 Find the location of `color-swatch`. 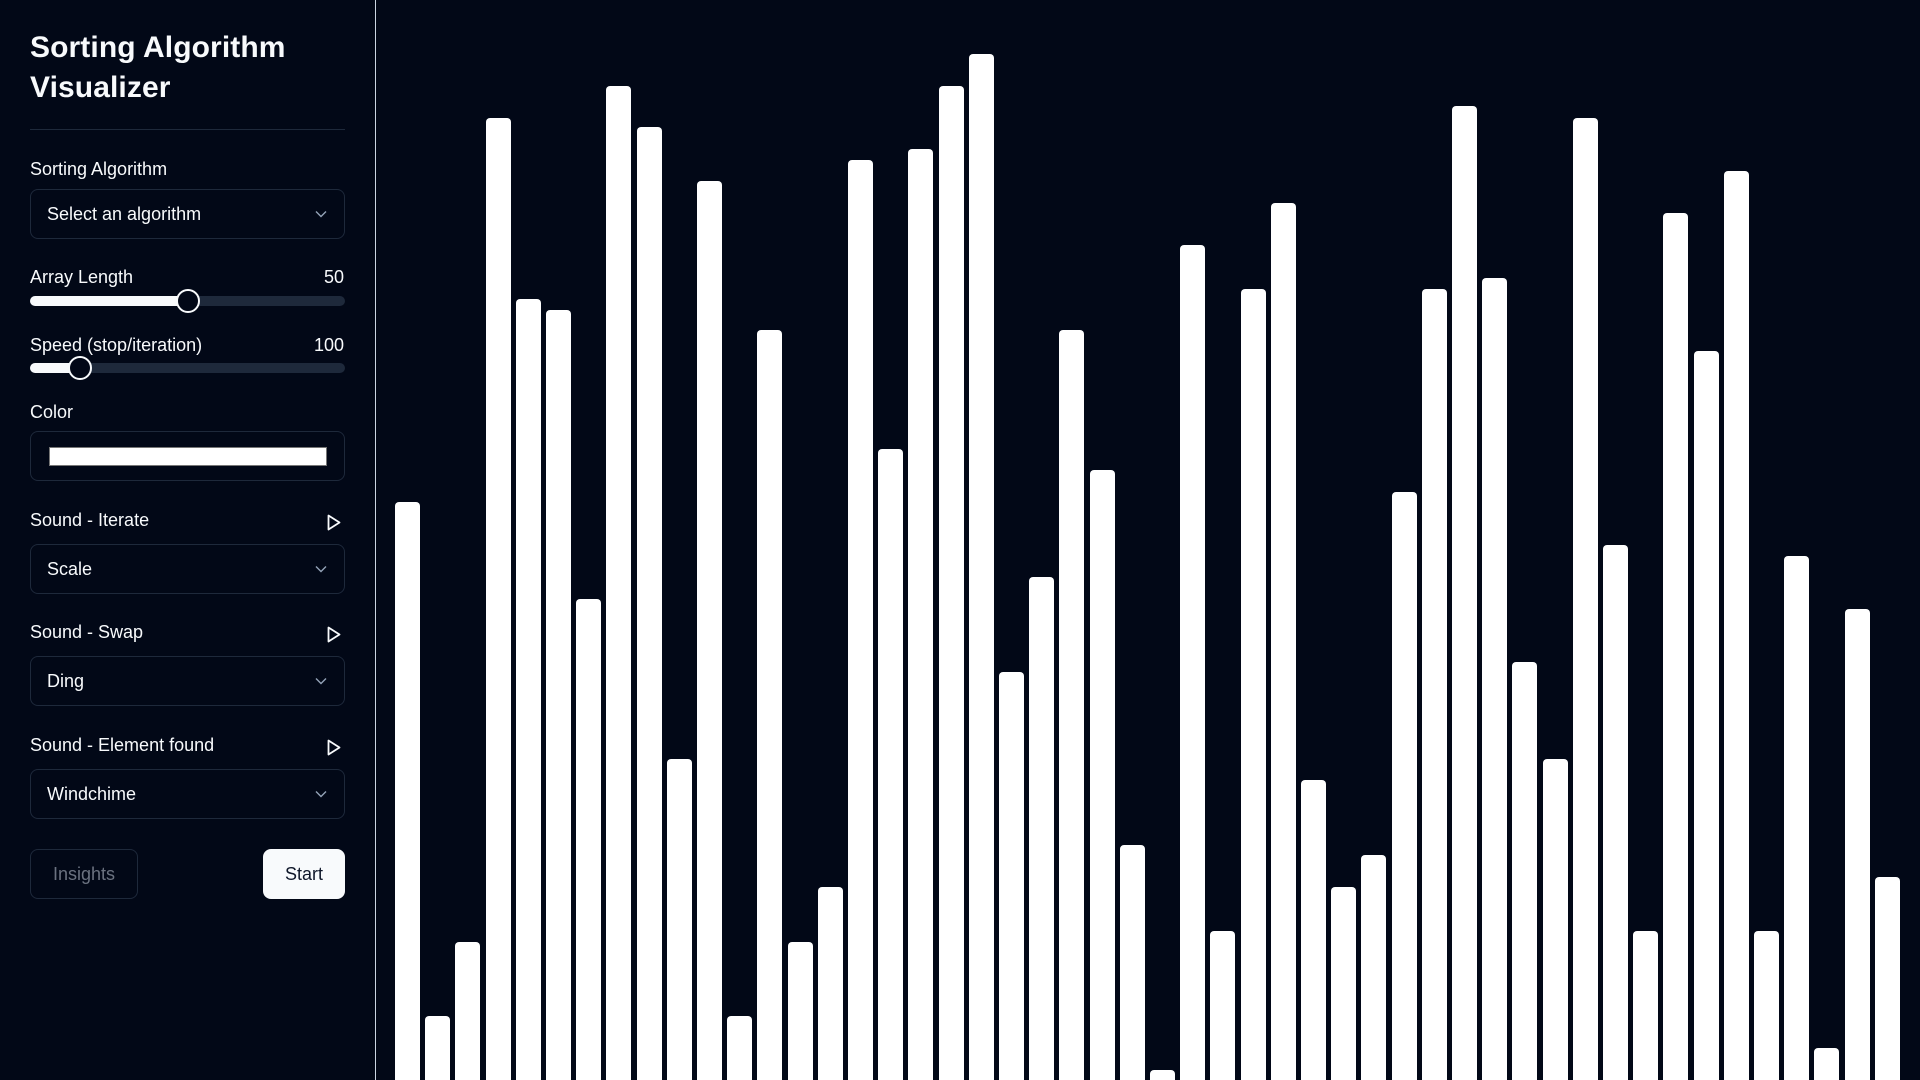

color-swatch is located at coordinates (188, 456).